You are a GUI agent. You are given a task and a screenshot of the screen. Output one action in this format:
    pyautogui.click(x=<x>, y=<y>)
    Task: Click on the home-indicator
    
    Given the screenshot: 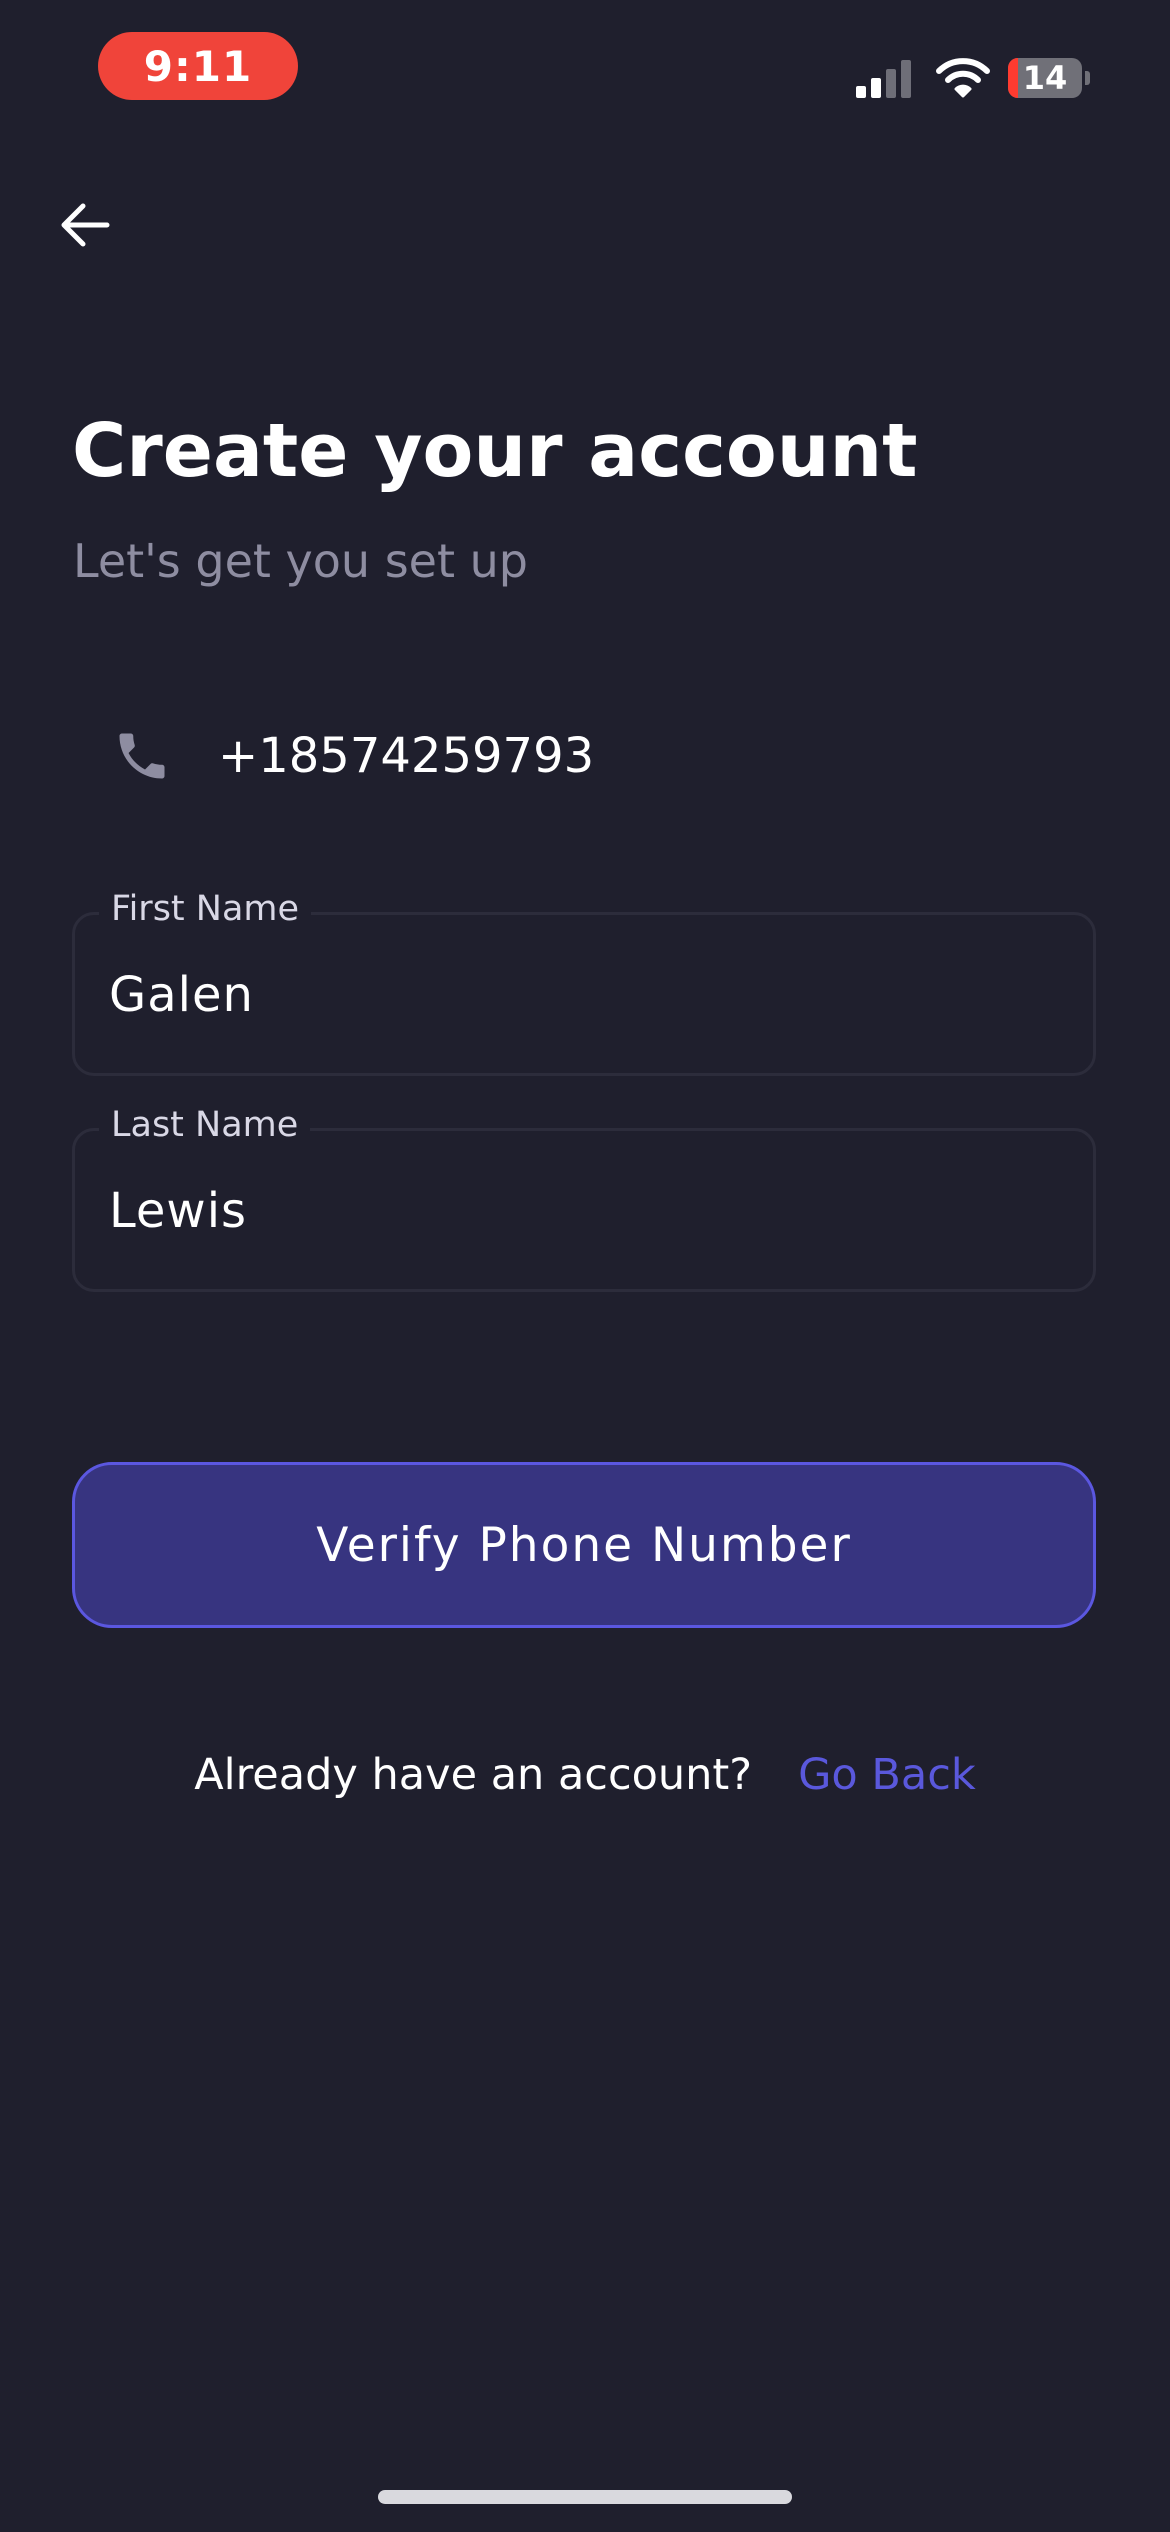 What is the action you would take?
    pyautogui.click(x=585, y=2497)
    